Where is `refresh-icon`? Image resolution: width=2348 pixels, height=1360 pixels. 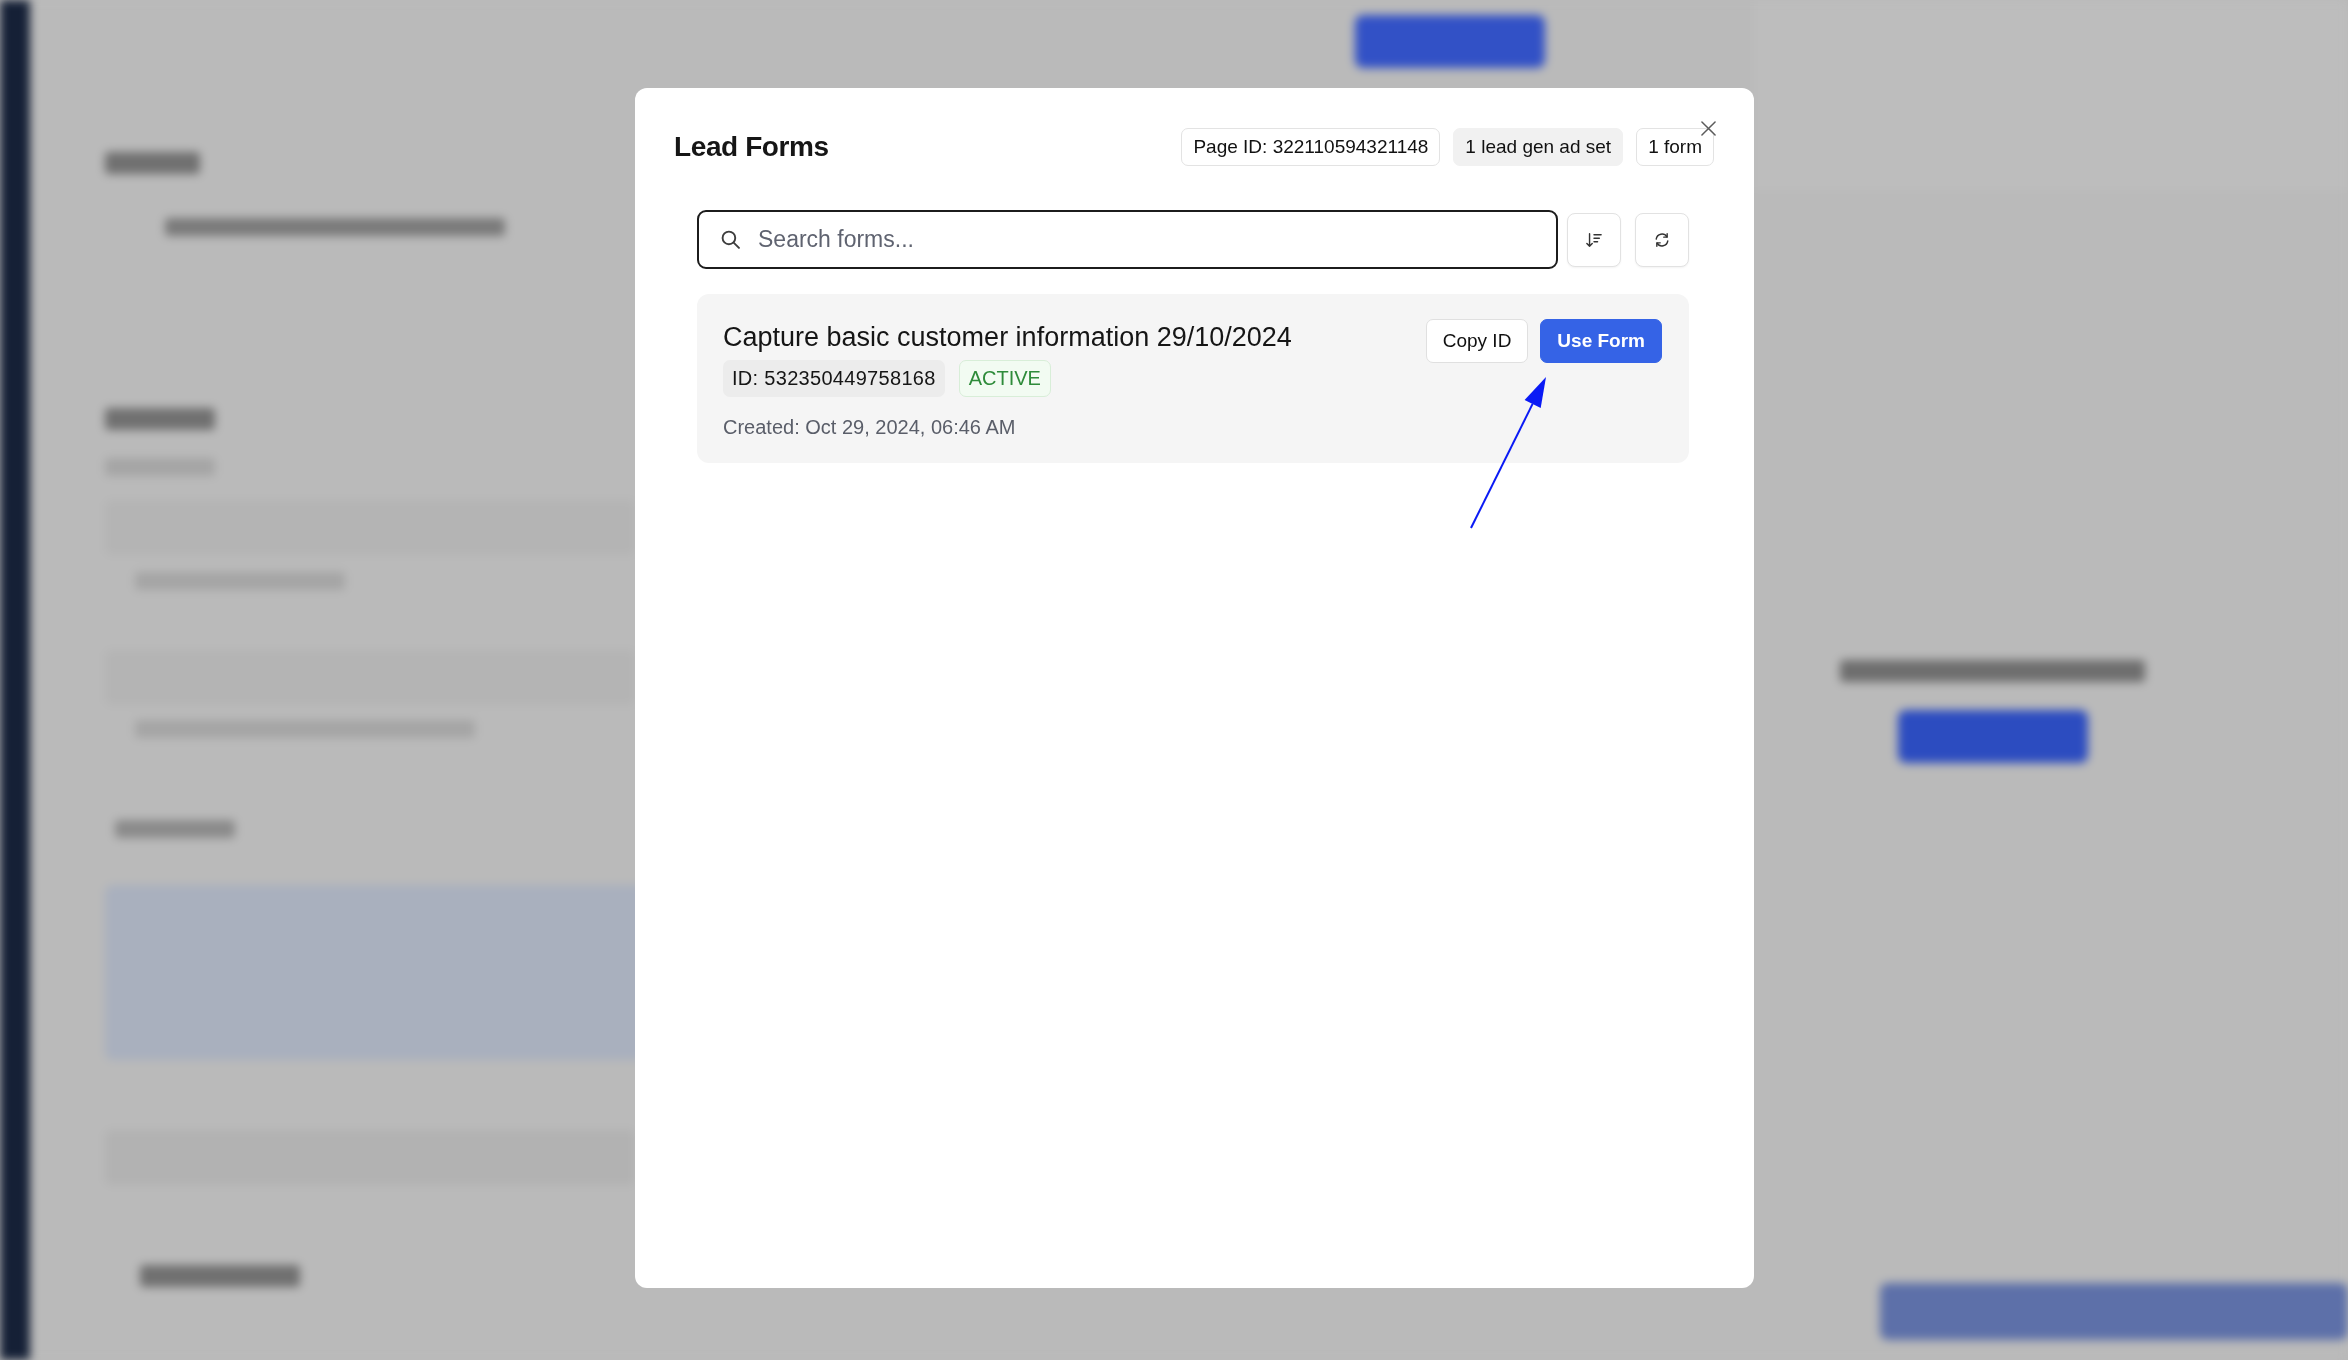
refresh-icon is located at coordinates (1662, 239).